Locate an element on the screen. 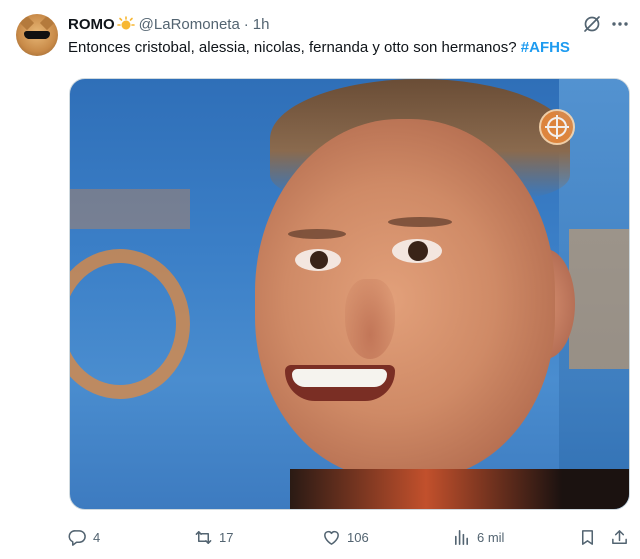 The width and height of the screenshot is (640, 559). background-shape is located at coordinates (130, 209).